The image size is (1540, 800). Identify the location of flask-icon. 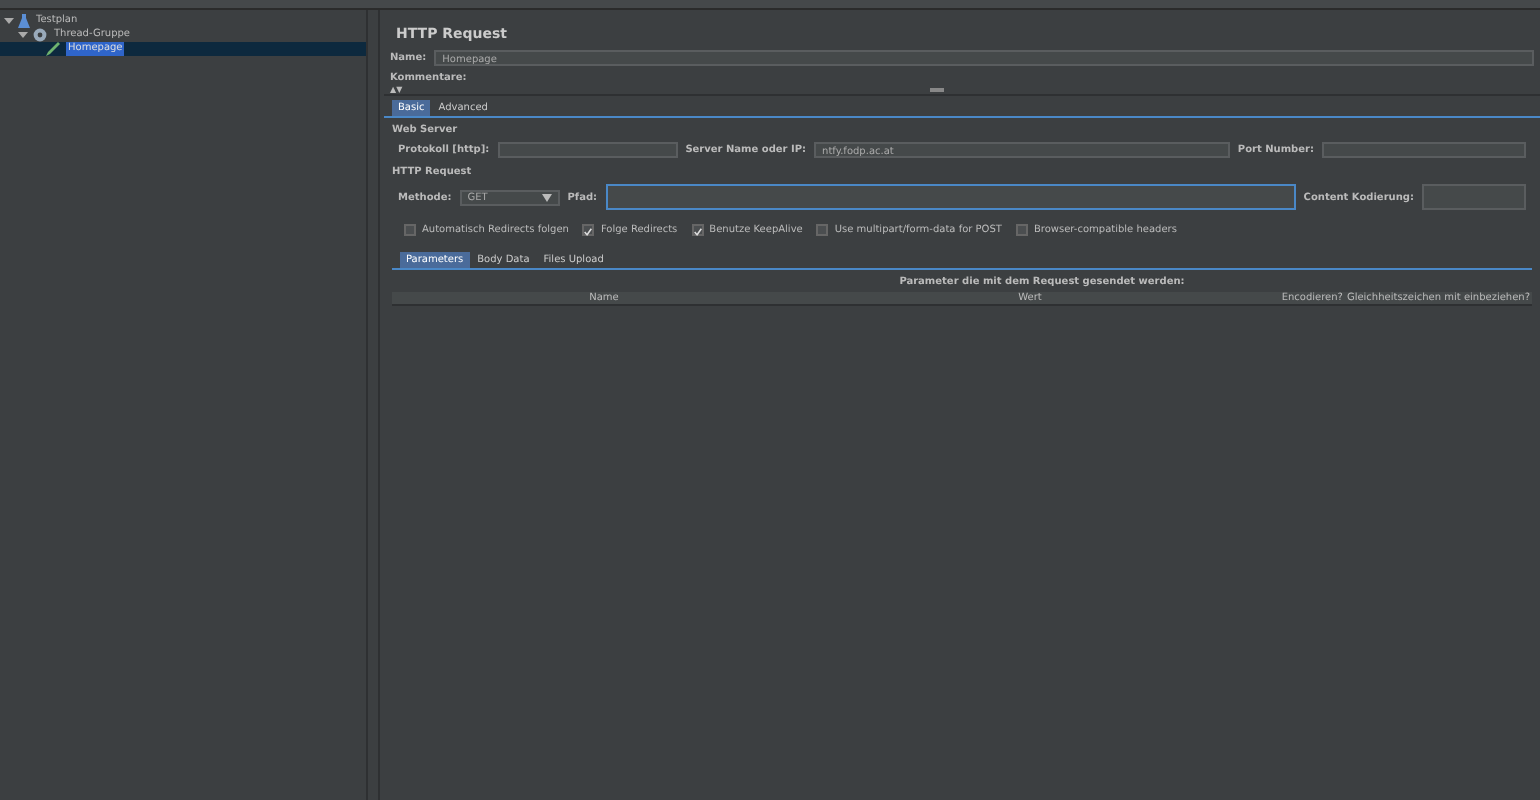
(24, 21).